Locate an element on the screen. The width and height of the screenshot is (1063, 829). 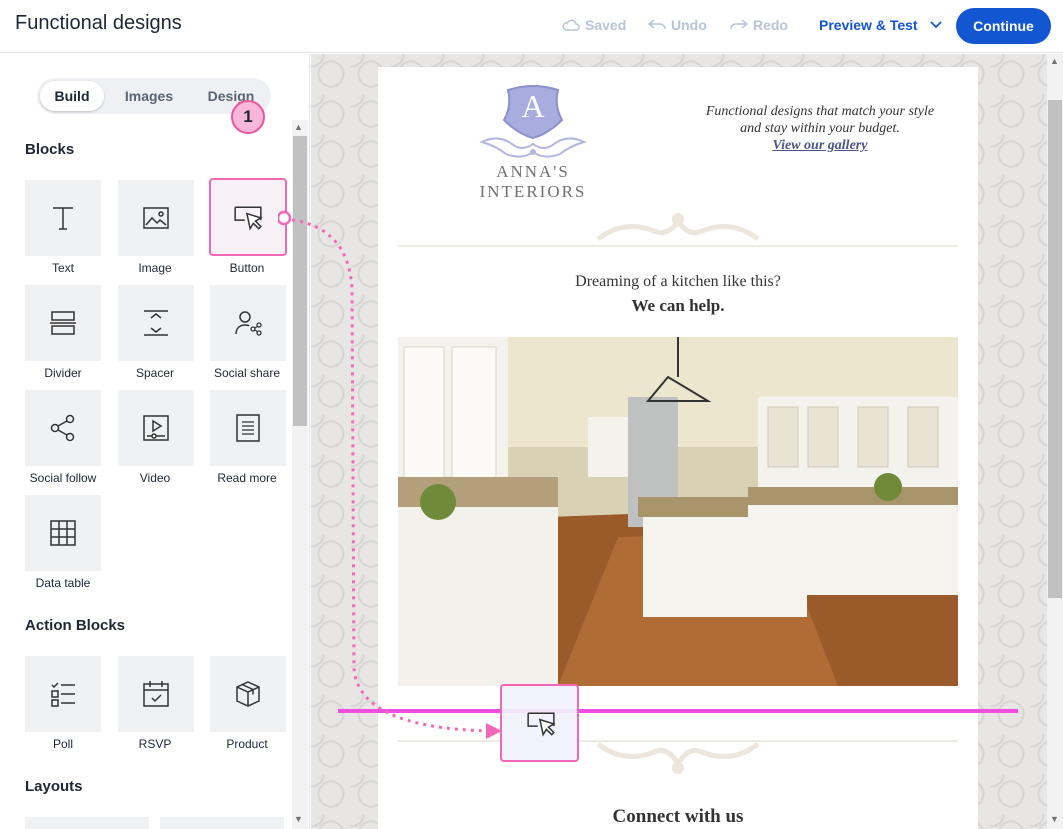
divider-icon is located at coordinates (63, 323).